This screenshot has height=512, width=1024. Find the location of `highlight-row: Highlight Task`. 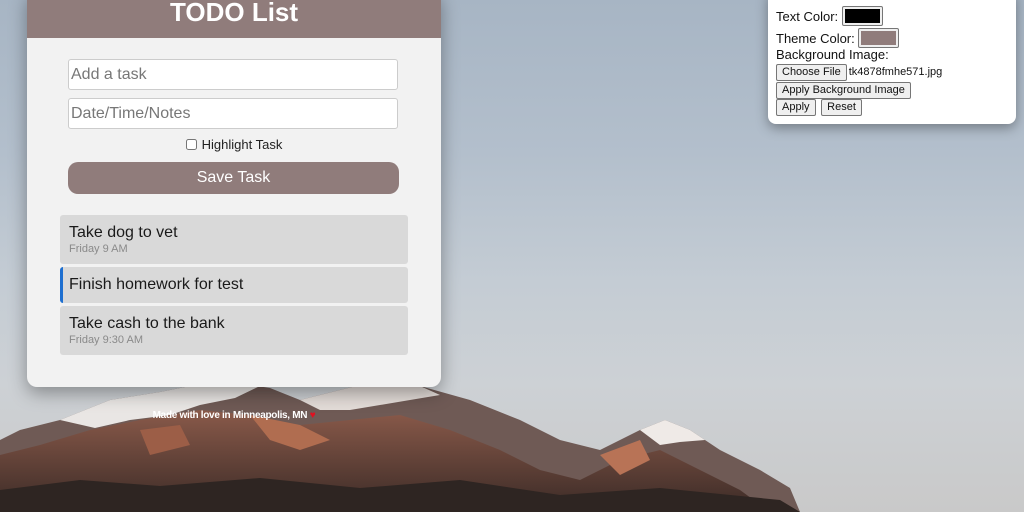

highlight-row: Highlight Task is located at coordinates (234, 144).